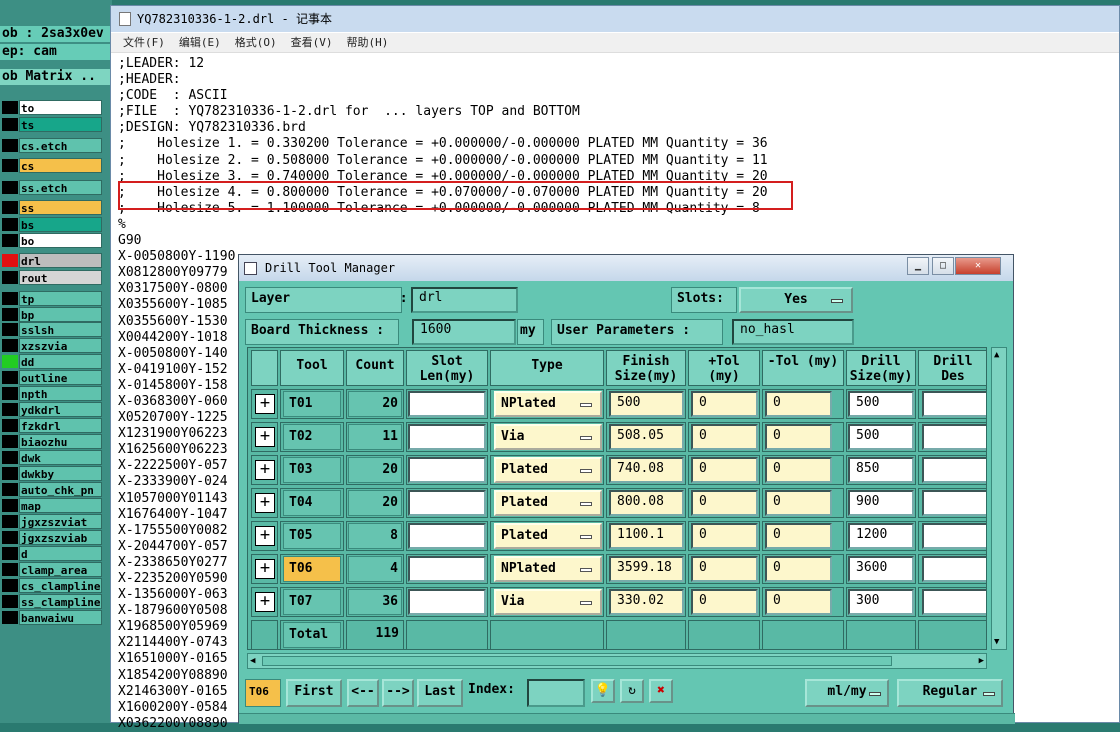 This screenshot has height=732, width=1120. I want to click on units-dropdown: ml/my, so click(847, 693).